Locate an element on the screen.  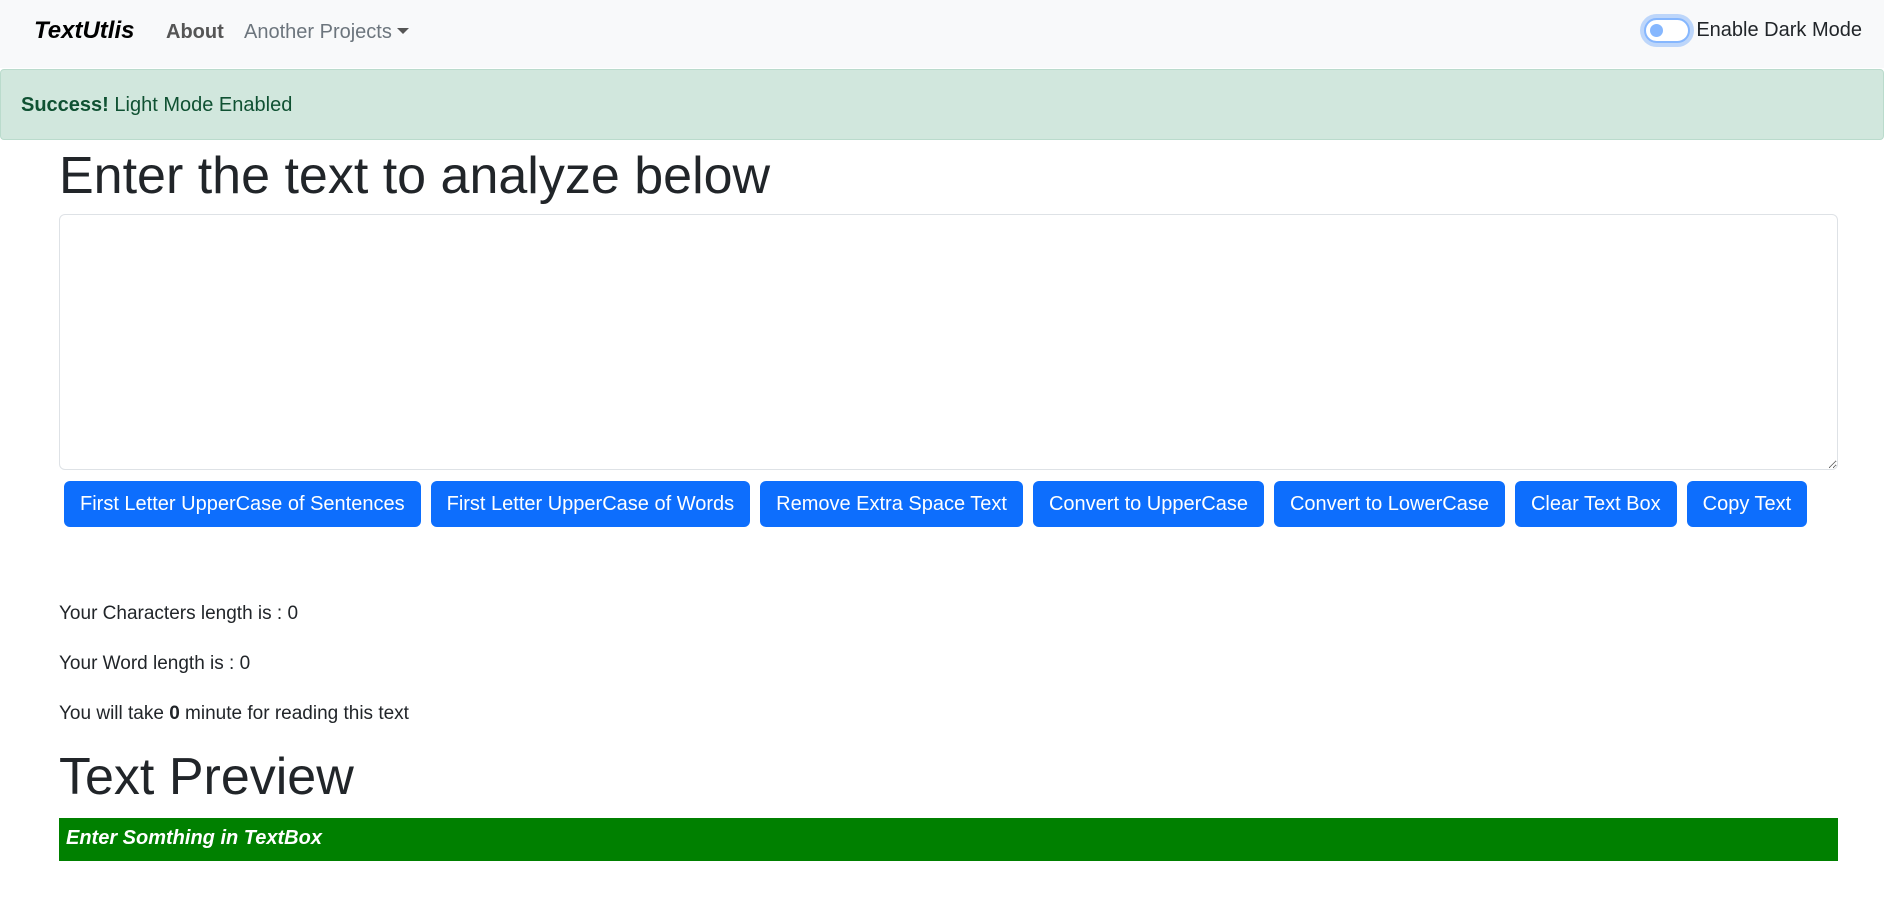
words-count: Your Word length is : 0 is located at coordinates (155, 663).